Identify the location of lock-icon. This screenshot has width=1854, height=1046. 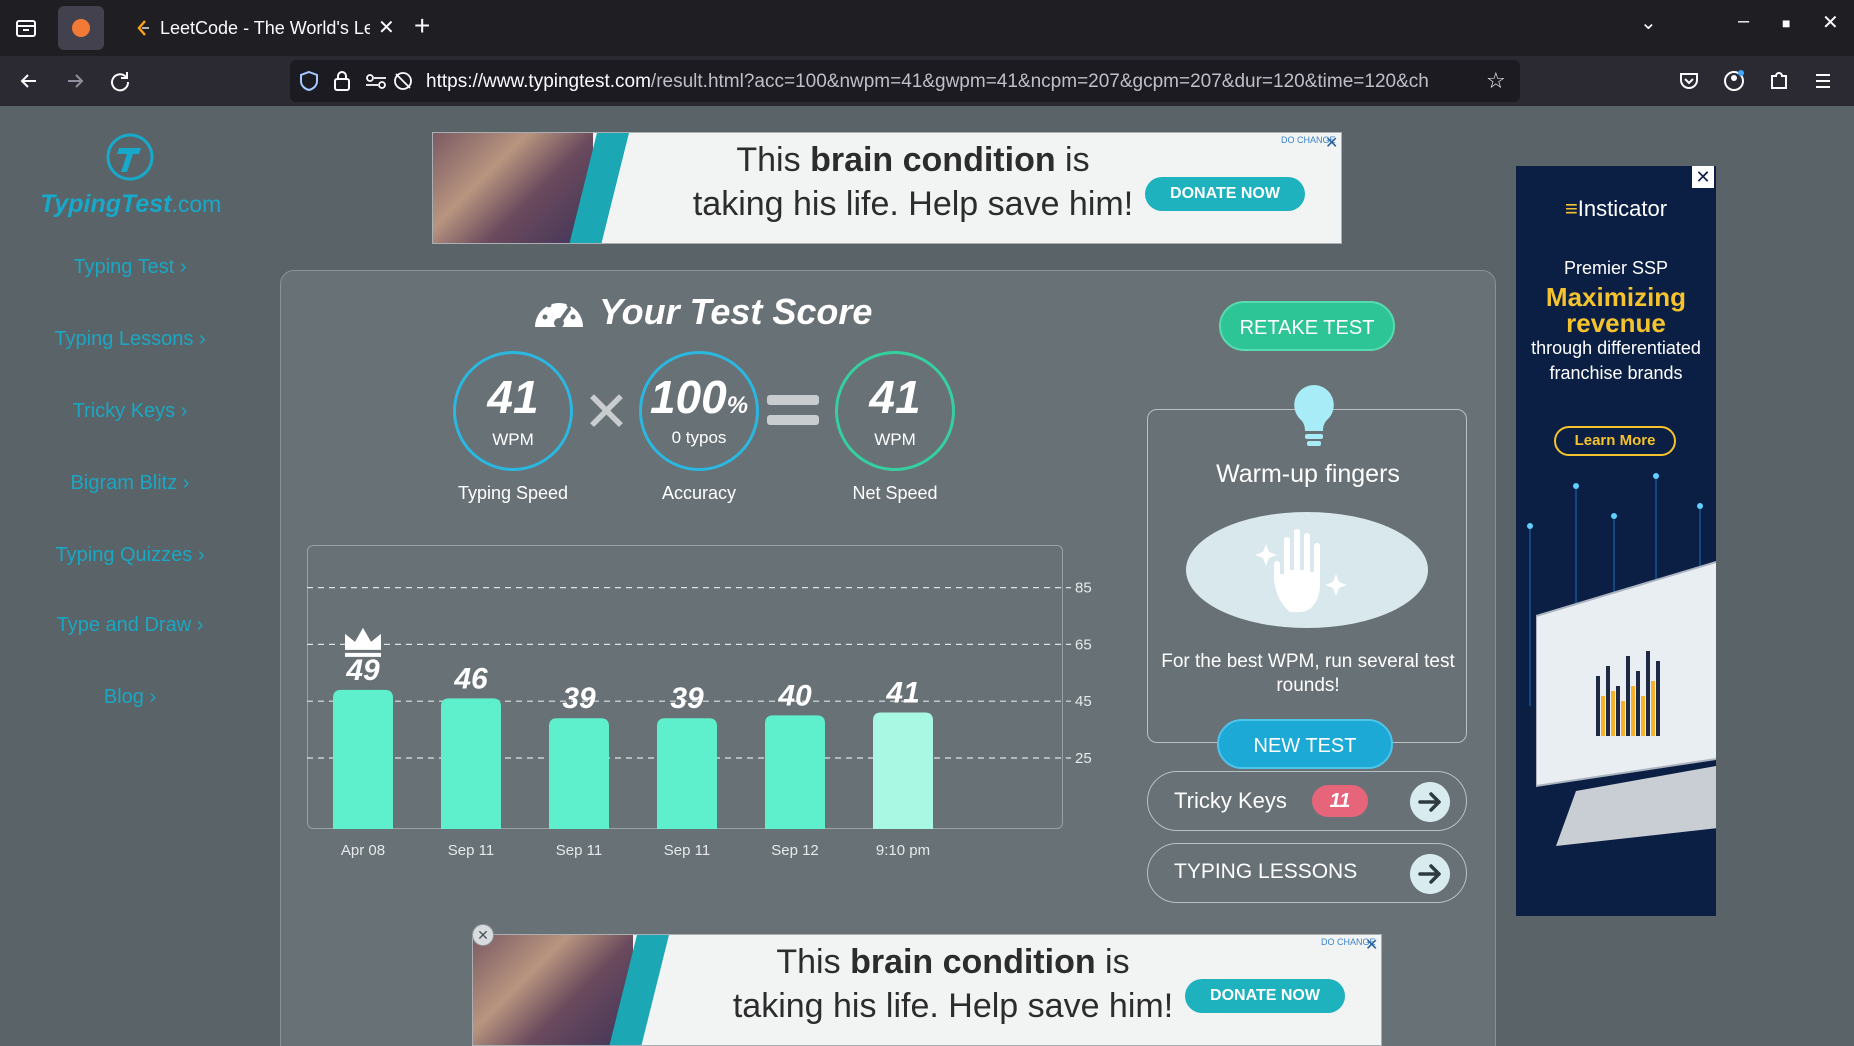
(342, 81).